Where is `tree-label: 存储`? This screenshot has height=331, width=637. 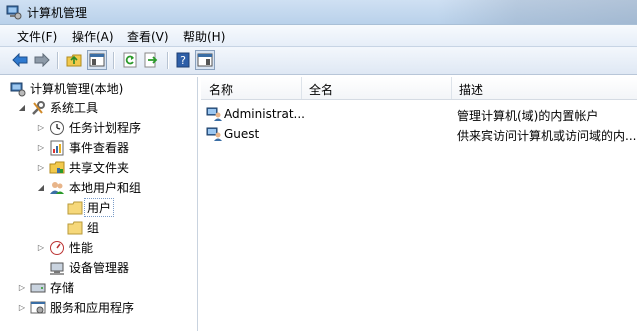 tree-label: 存储 is located at coordinates (62, 288).